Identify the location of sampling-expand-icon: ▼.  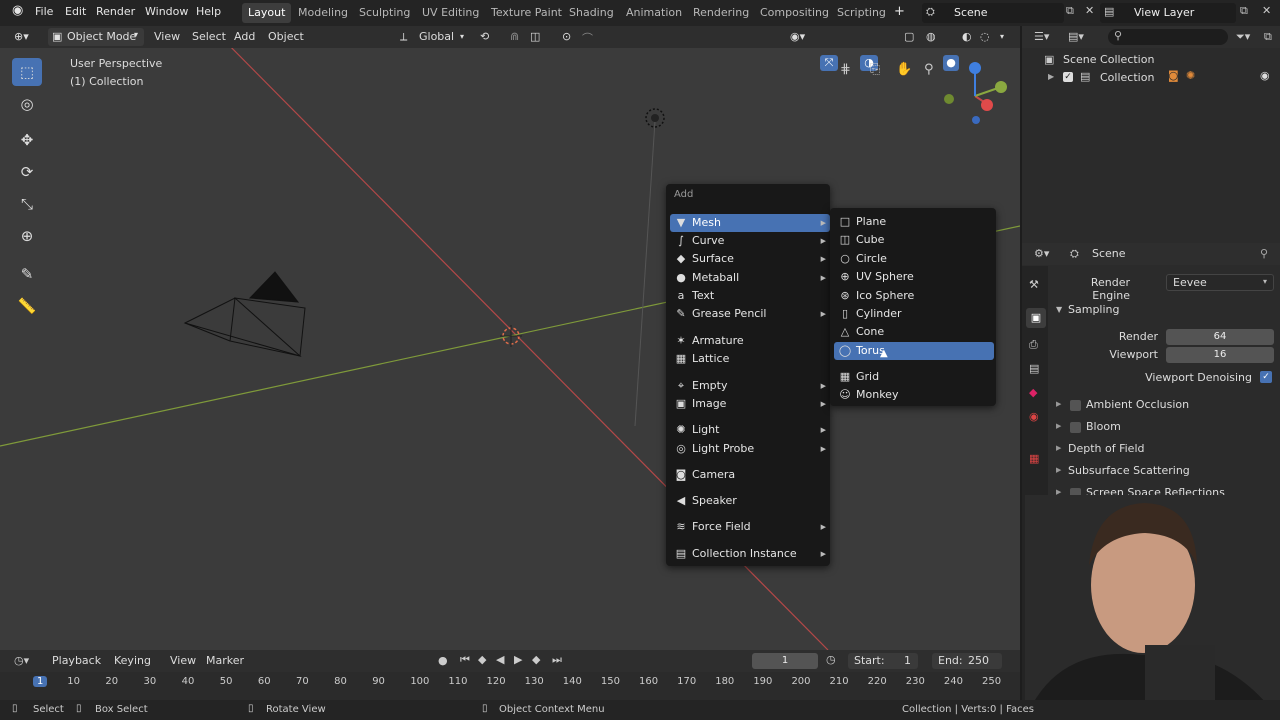
(1059, 309).